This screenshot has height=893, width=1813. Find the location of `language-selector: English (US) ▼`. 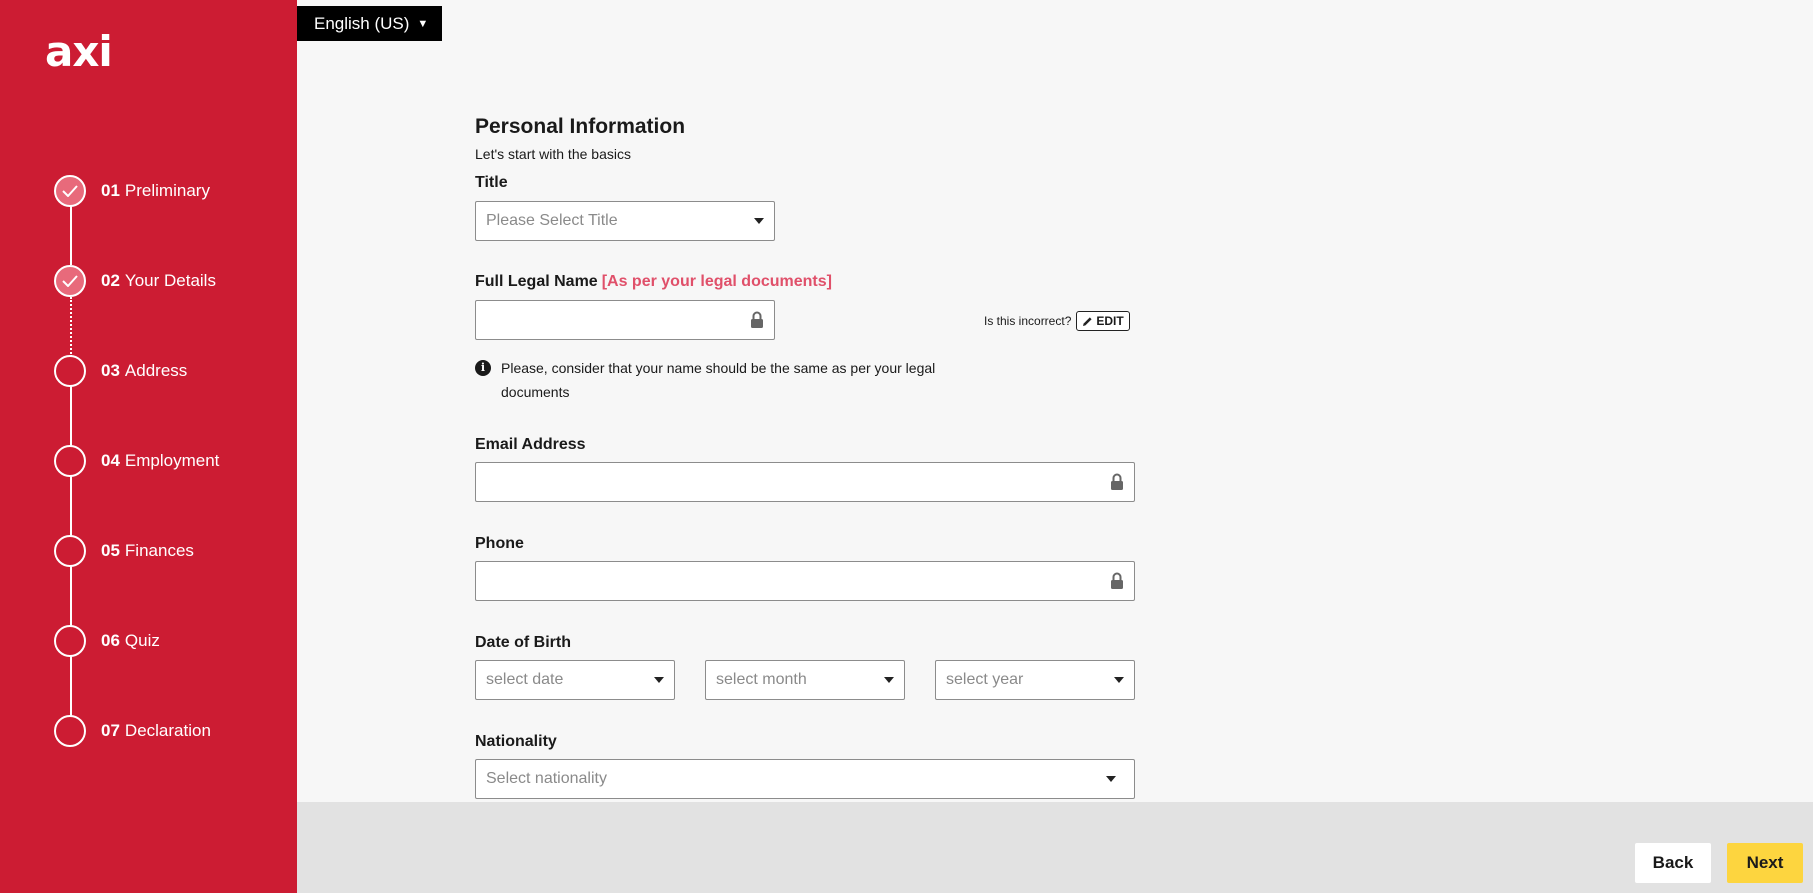

language-selector: English (US) ▼ is located at coordinates (369, 23).